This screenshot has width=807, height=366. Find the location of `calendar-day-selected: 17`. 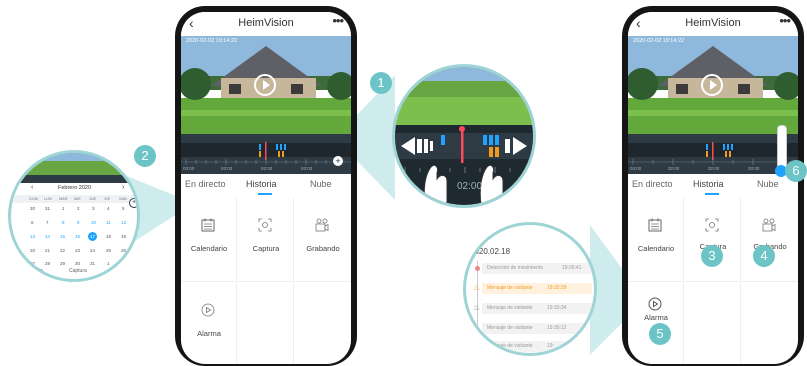

calendar-day-selected: 17 is located at coordinates (92, 236).